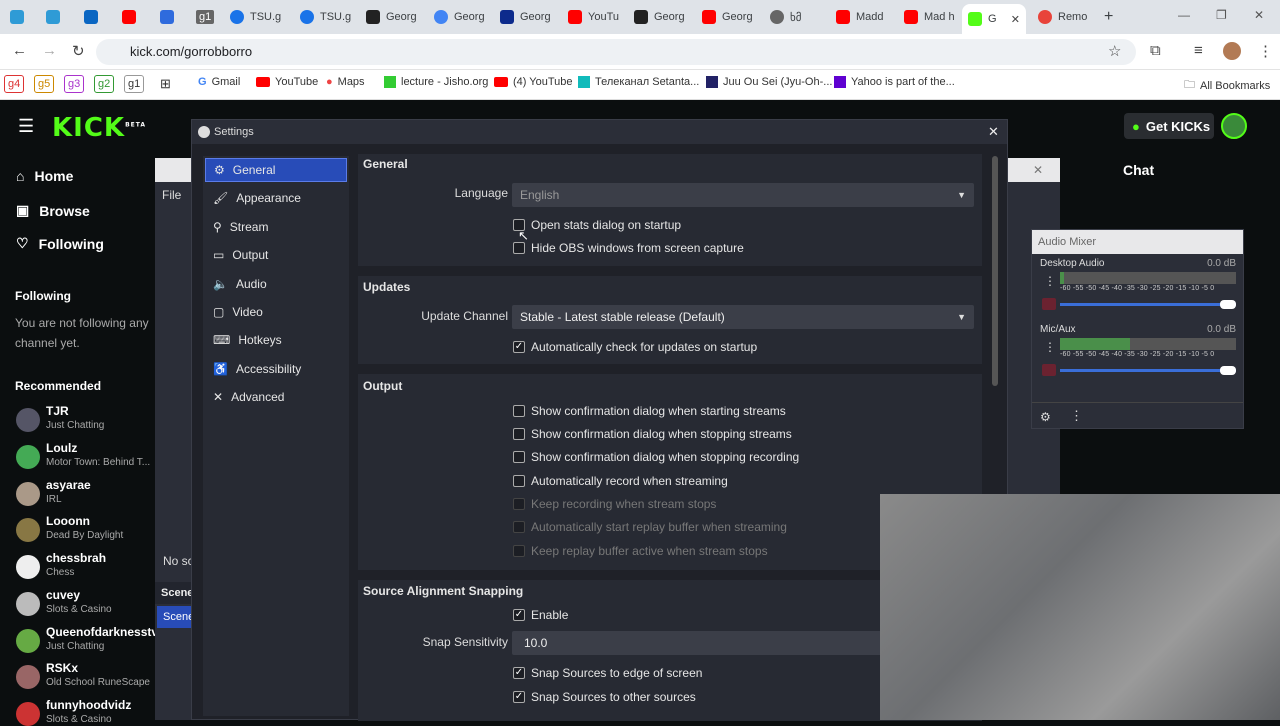 The image size is (1280, 726). What do you see at coordinates (276, 198) in the screenshot?
I see `sidebar-item-appearance: 🖌 Appearance` at bounding box center [276, 198].